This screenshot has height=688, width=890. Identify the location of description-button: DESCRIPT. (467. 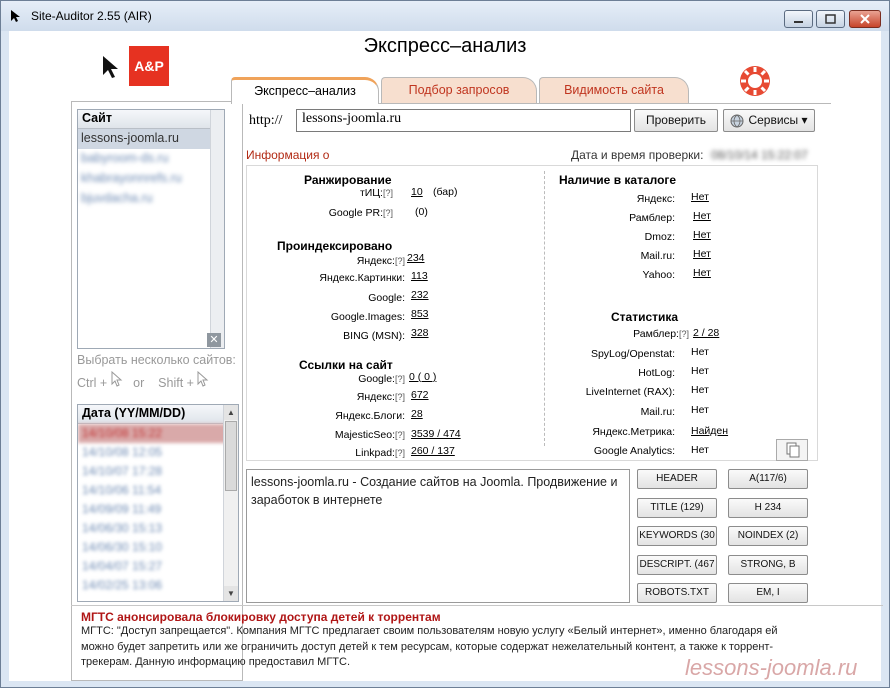
(677, 565).